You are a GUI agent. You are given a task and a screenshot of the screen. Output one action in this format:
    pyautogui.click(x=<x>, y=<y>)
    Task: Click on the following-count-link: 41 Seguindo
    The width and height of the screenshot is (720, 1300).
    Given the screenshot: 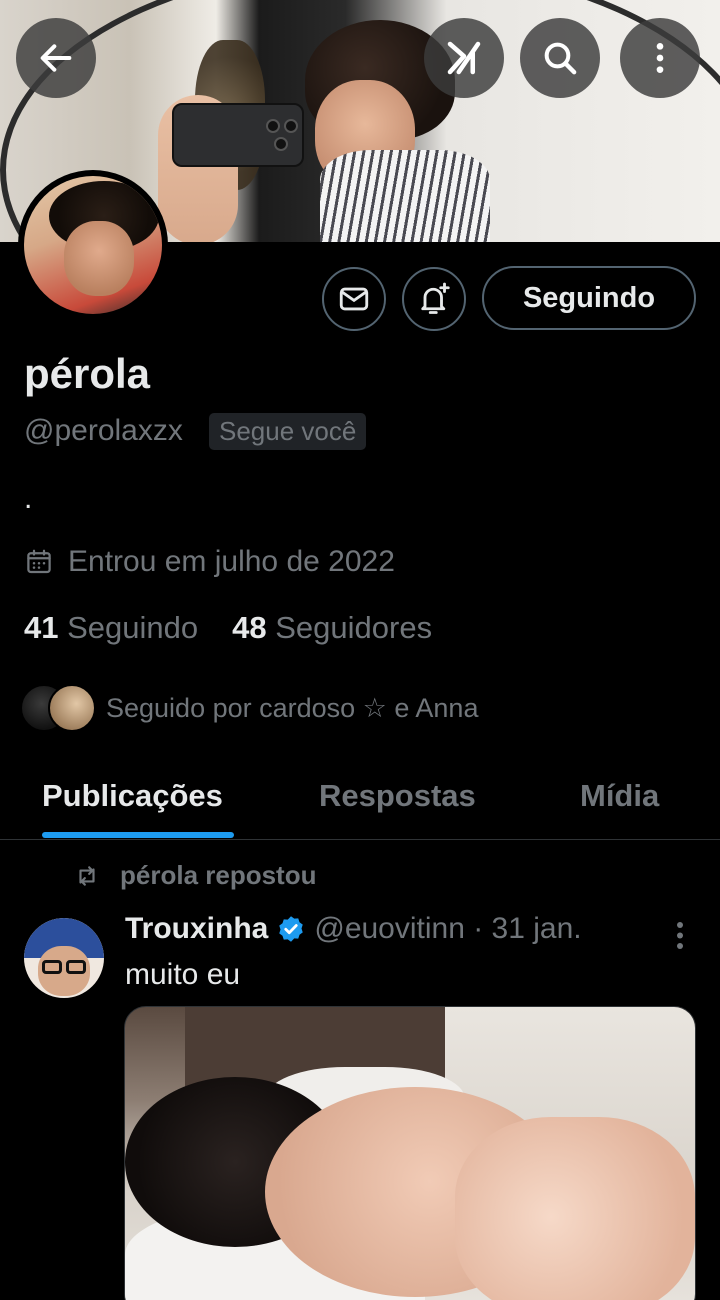 What is the action you would take?
    pyautogui.click(x=111, y=628)
    